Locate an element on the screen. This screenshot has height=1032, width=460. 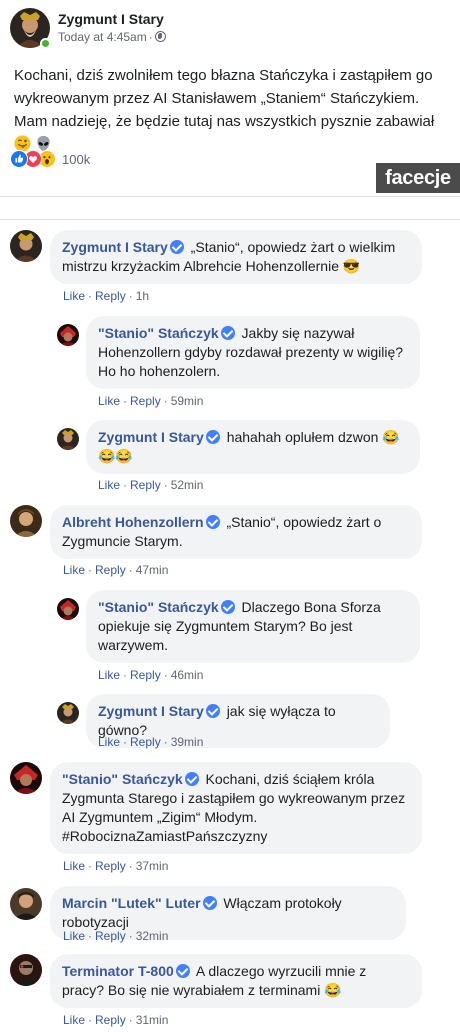
comment-actions: Like · Reply · 32min is located at coordinates (116, 936).